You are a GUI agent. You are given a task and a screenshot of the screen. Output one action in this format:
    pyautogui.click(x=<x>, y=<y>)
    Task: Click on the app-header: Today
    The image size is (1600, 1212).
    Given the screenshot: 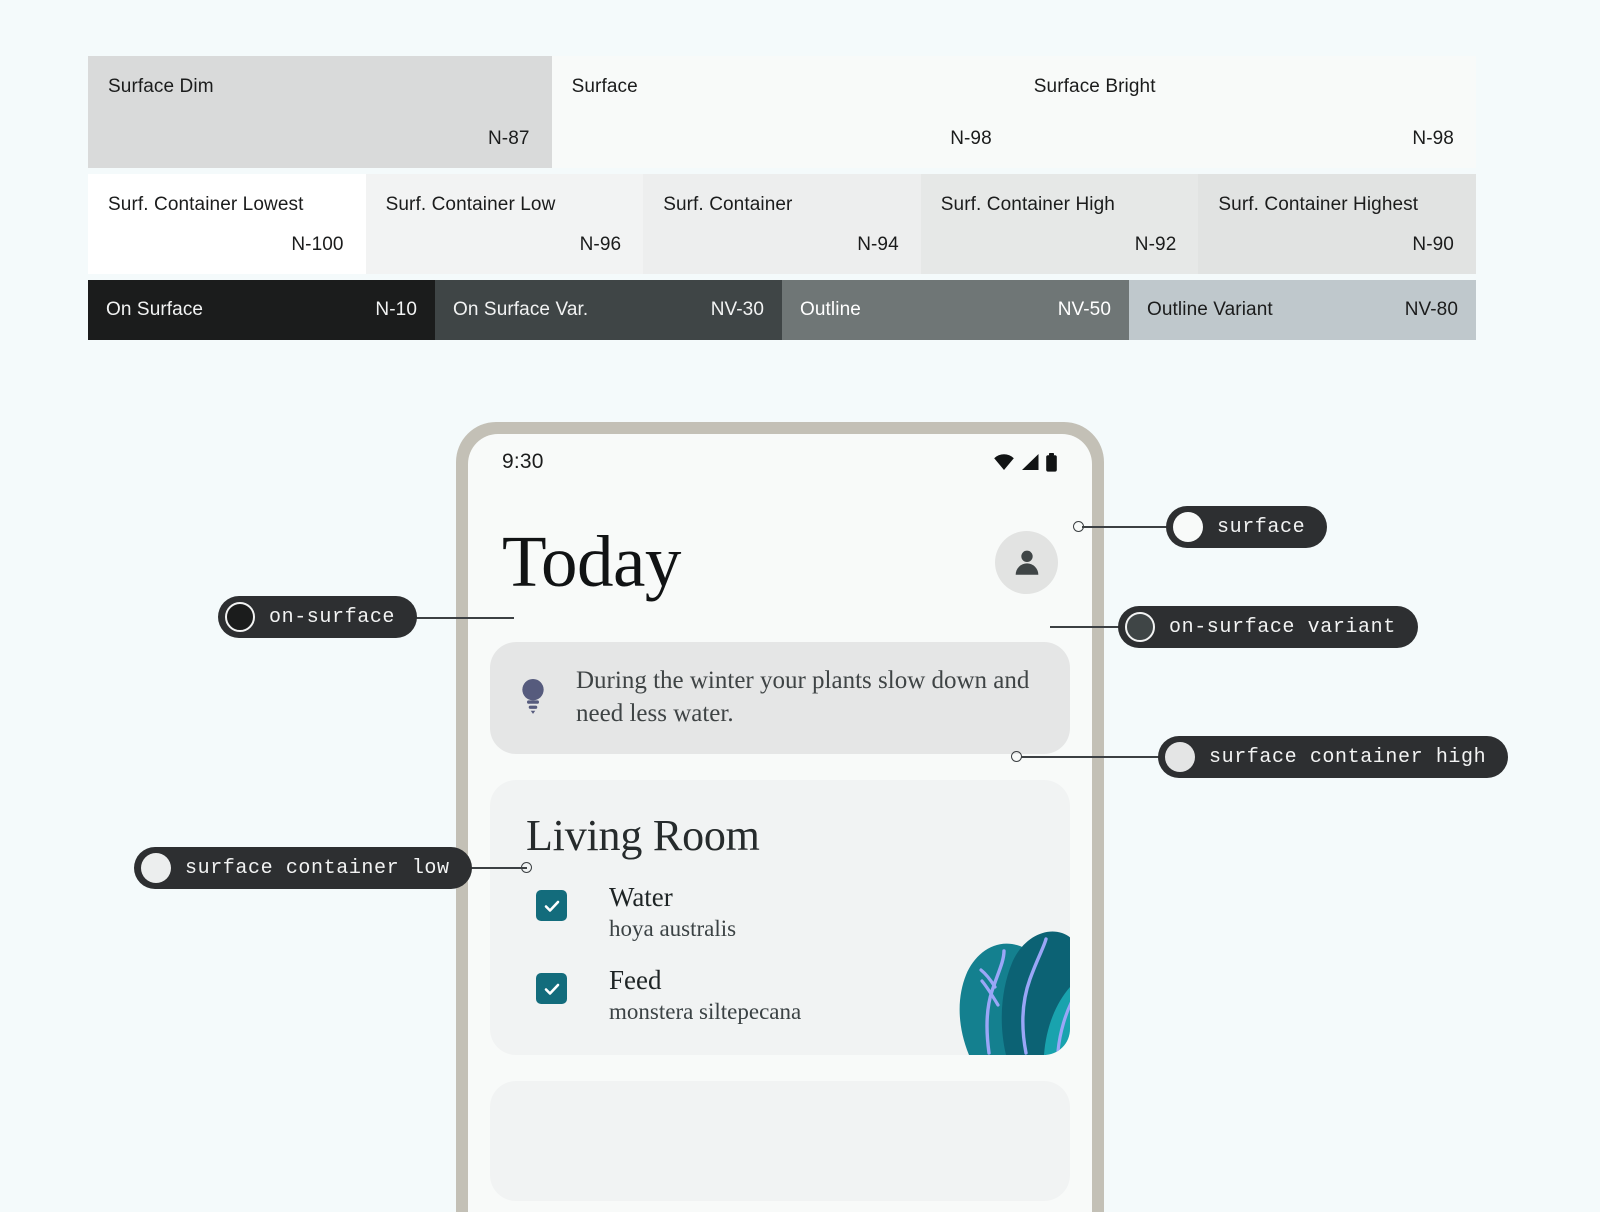 What is the action you would take?
    pyautogui.click(x=780, y=545)
    